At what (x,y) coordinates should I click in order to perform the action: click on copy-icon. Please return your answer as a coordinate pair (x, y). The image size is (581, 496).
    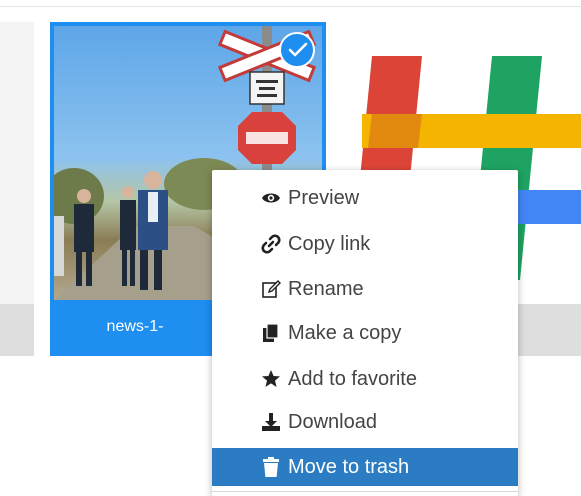
    Looking at the image, I should click on (271, 333).